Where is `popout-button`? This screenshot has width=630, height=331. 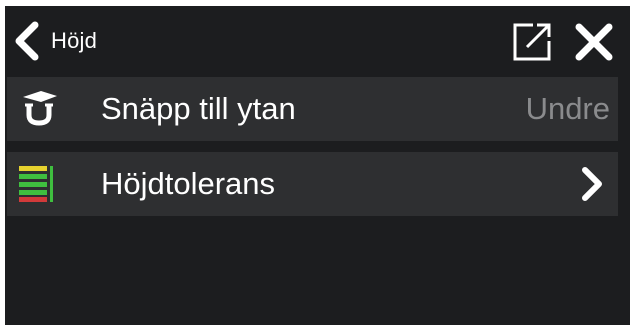 popout-button is located at coordinates (532, 42).